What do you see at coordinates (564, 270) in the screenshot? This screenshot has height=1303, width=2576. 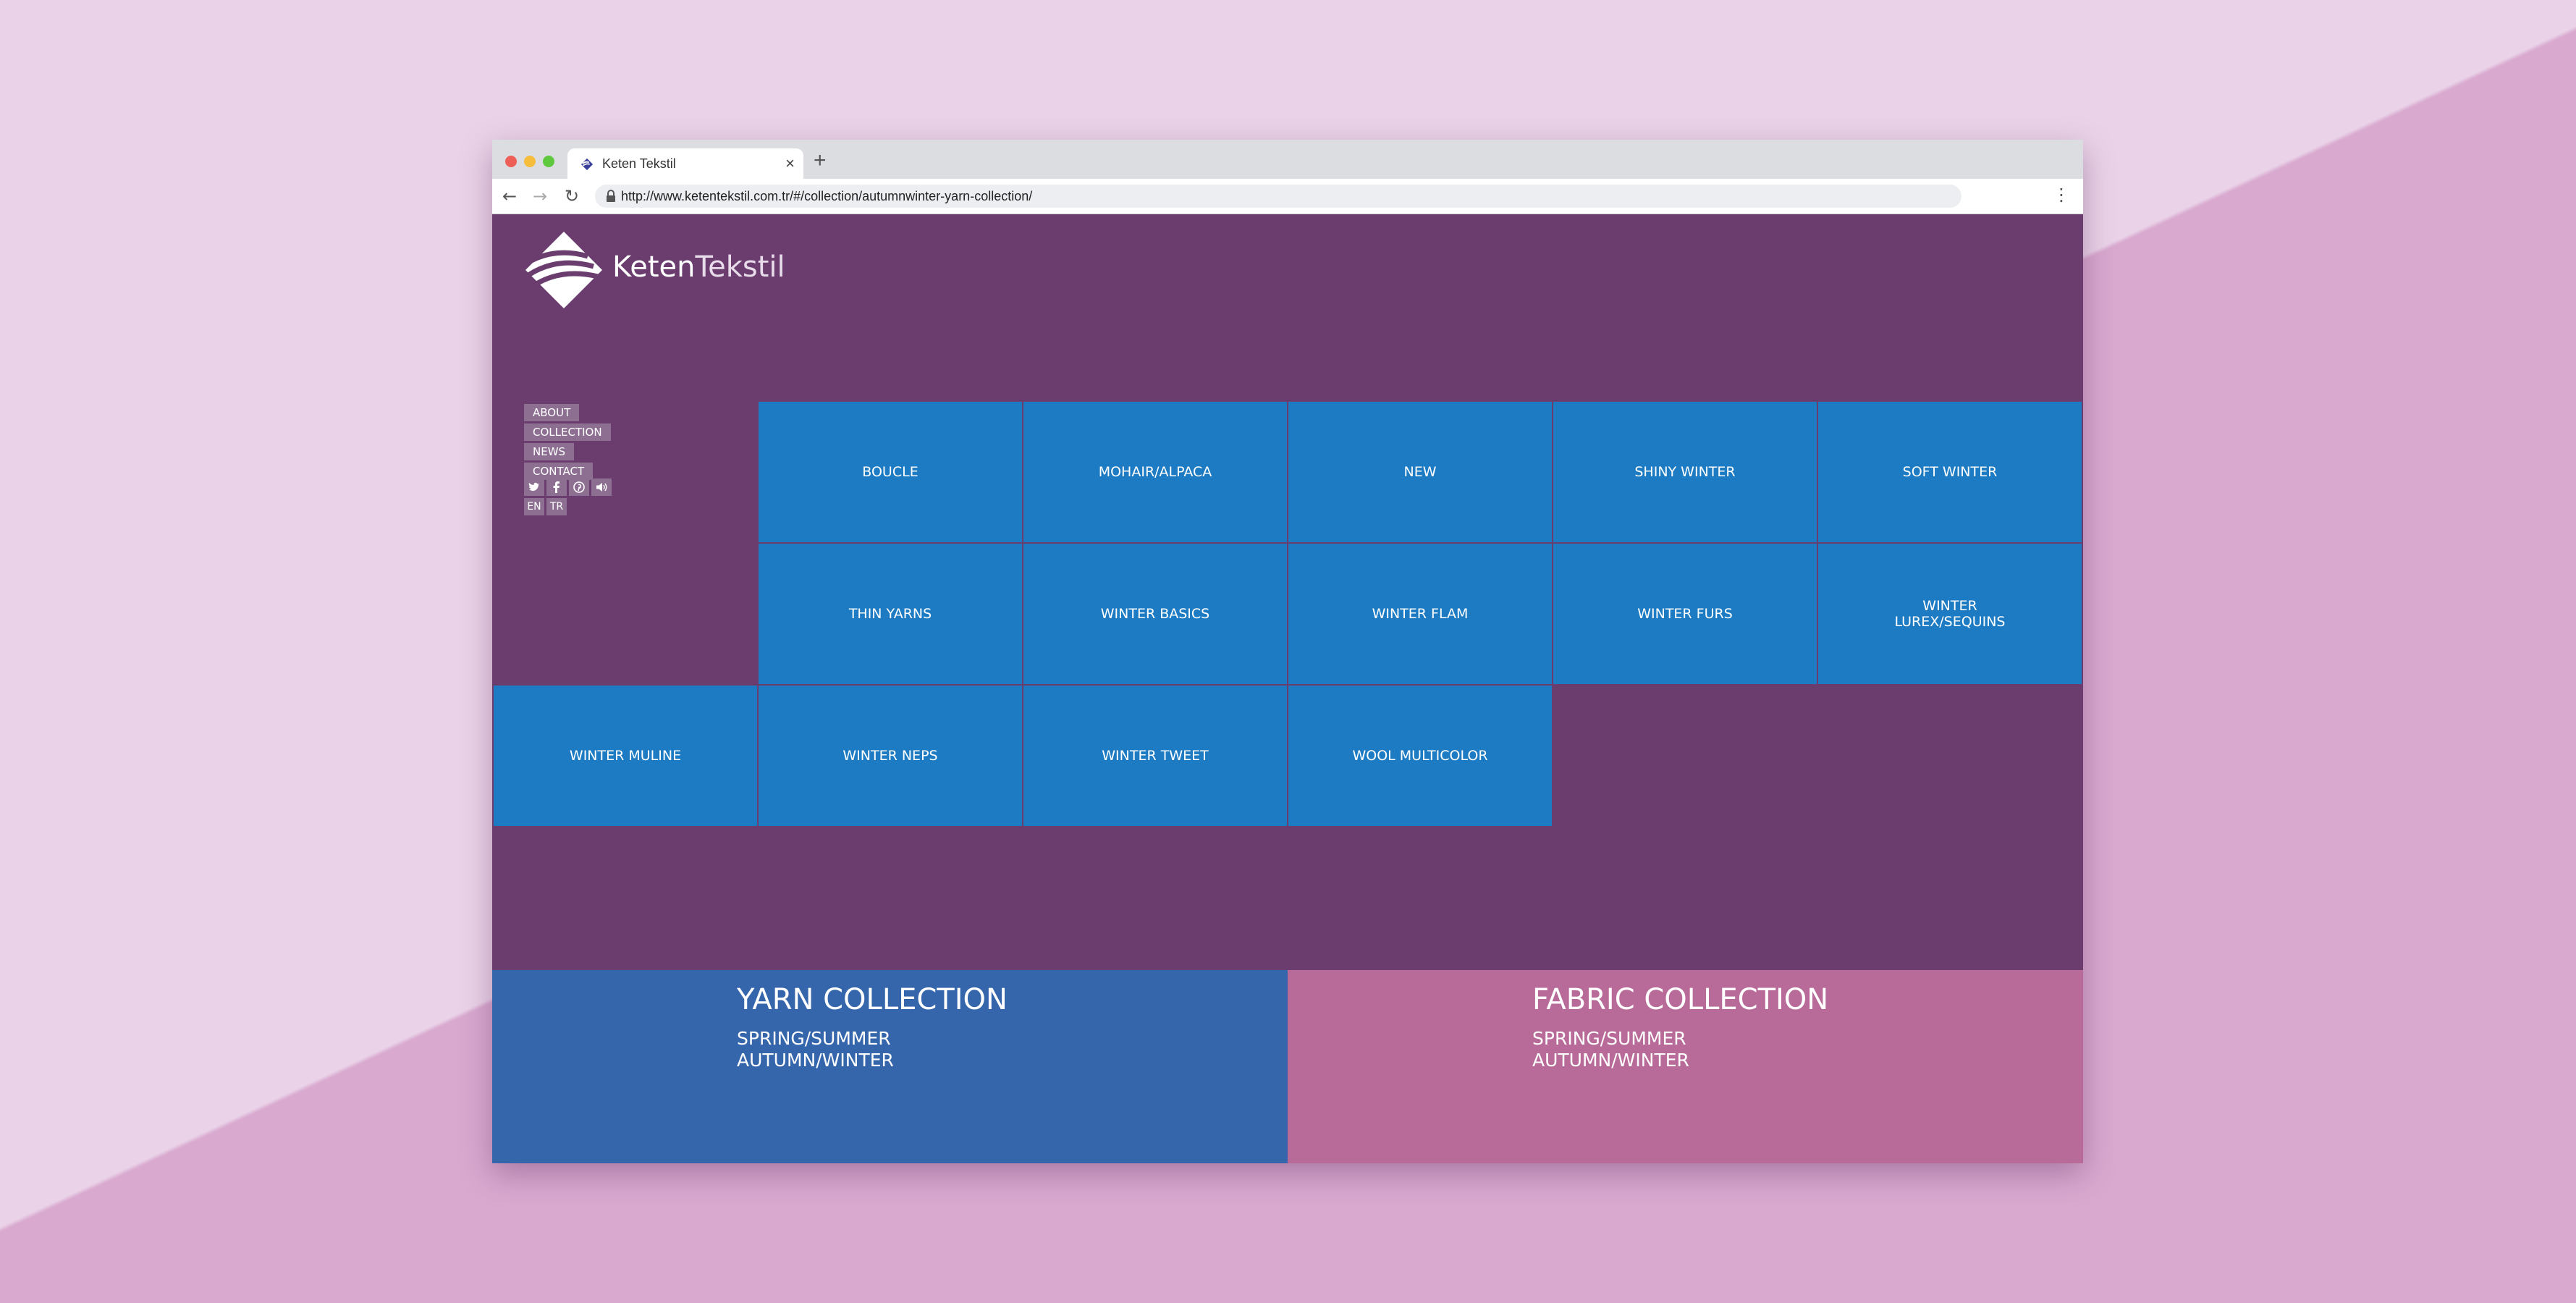 I see `keten-logo-icon` at bounding box center [564, 270].